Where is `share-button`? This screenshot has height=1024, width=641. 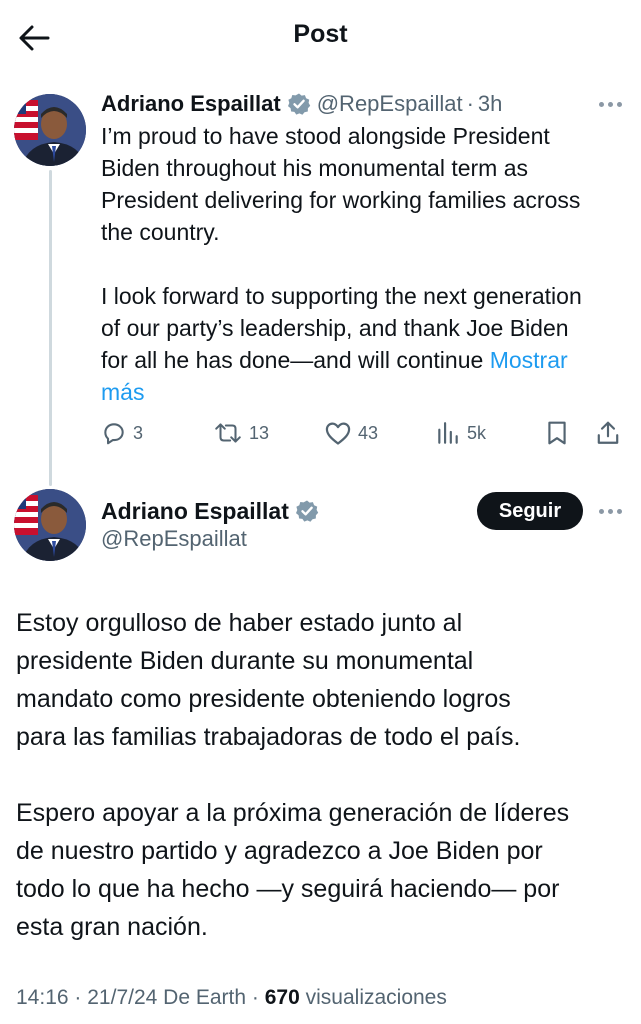 share-button is located at coordinates (608, 433).